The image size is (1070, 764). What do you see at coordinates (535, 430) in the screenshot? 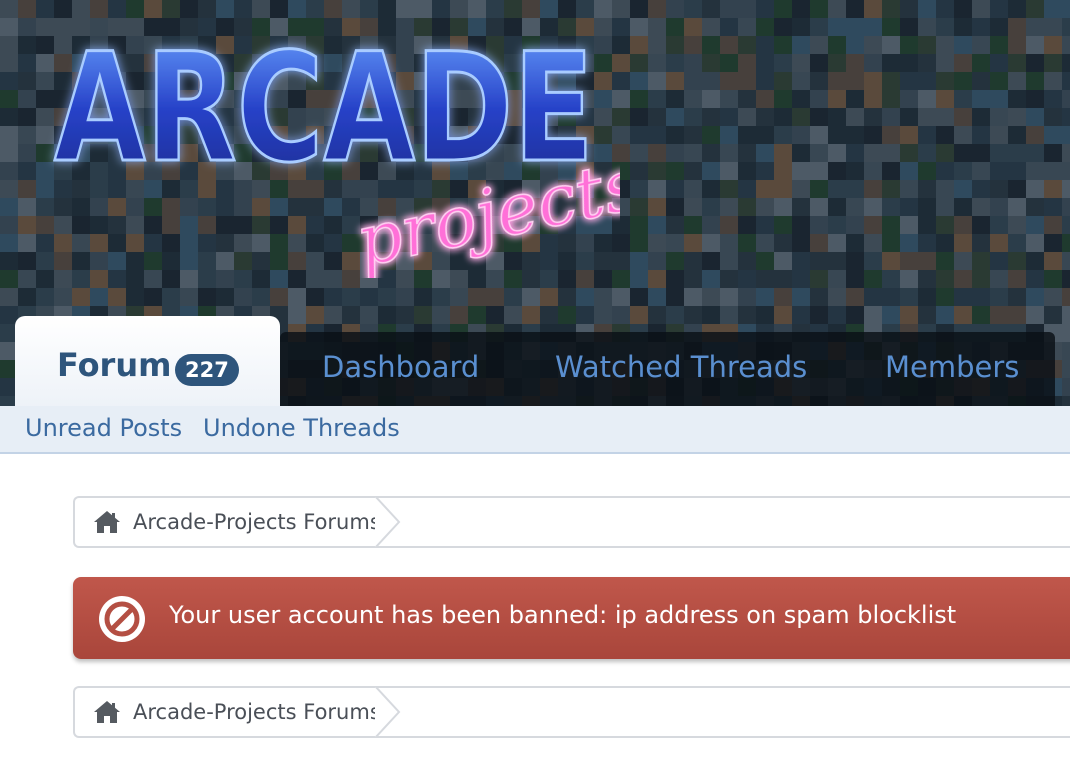
I see `sub-nav: Unread Posts Undone Threads` at bounding box center [535, 430].